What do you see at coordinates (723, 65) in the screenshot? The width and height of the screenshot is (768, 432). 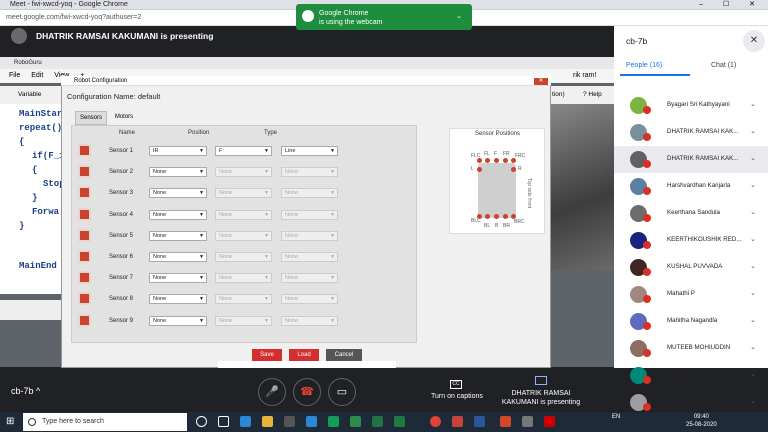 I see `tab-chat: Chat (1)` at bounding box center [723, 65].